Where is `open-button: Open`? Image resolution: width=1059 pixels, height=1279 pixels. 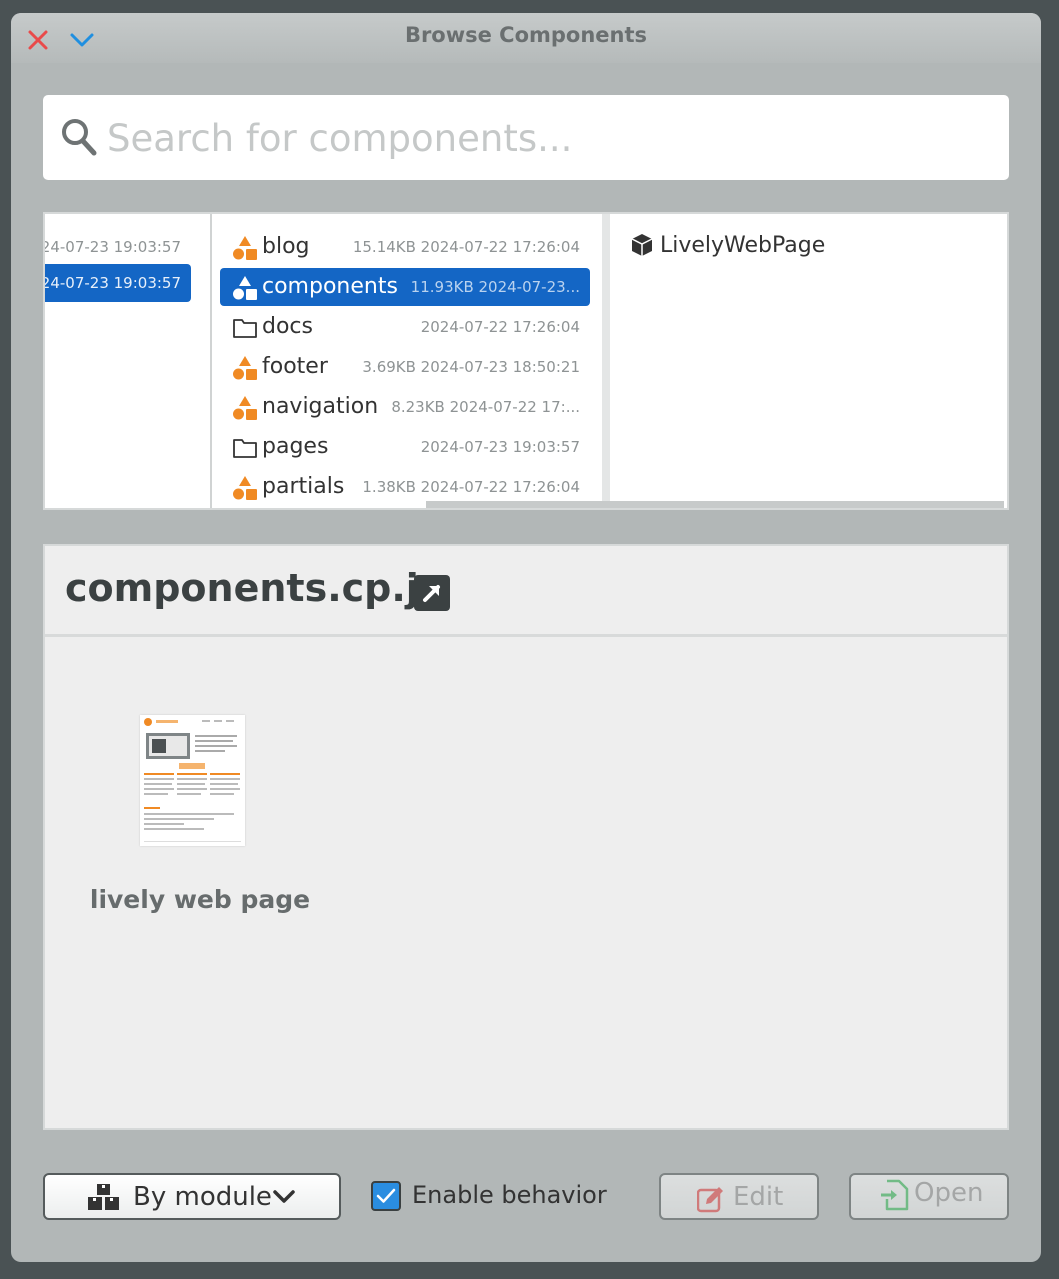 open-button: Open is located at coordinates (929, 1196).